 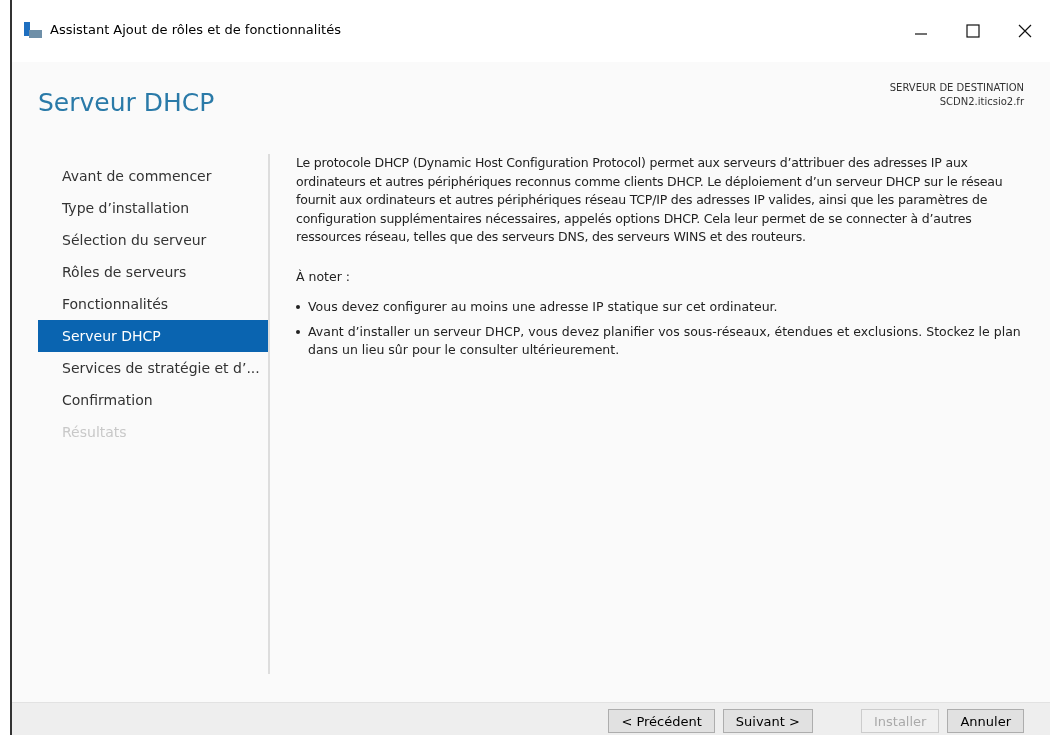 What do you see at coordinates (973, 31) in the screenshot?
I see `maximize-icon` at bounding box center [973, 31].